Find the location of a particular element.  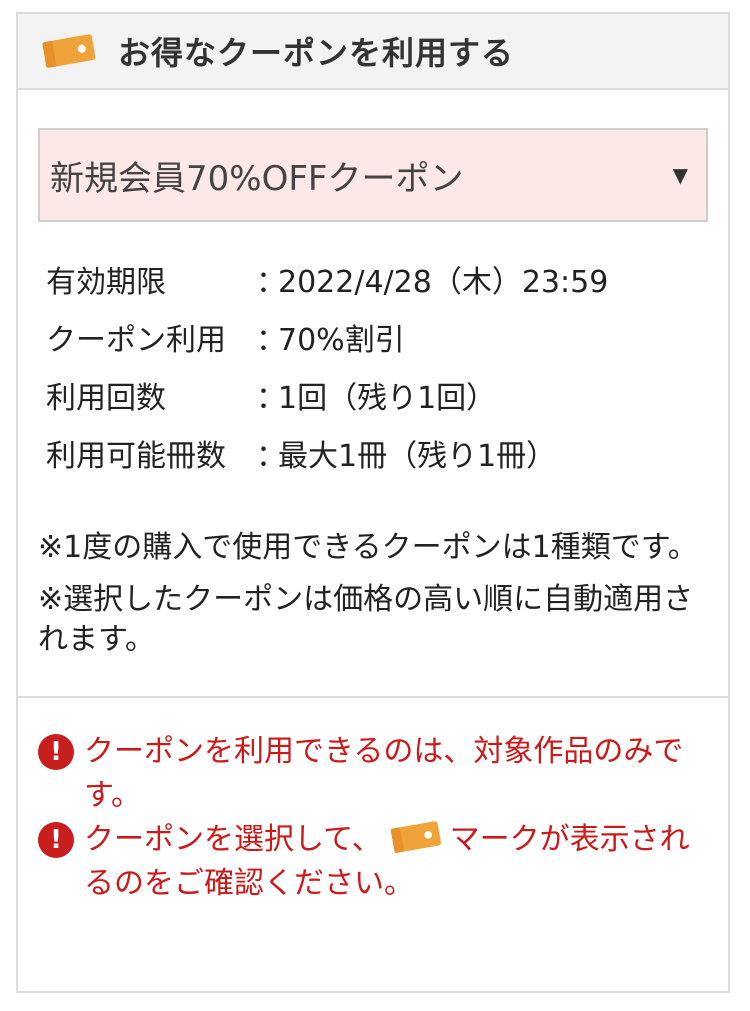

detail-row-expiry: 有効期限 ： 2022/4/28（木）23:59 is located at coordinates (377, 283).